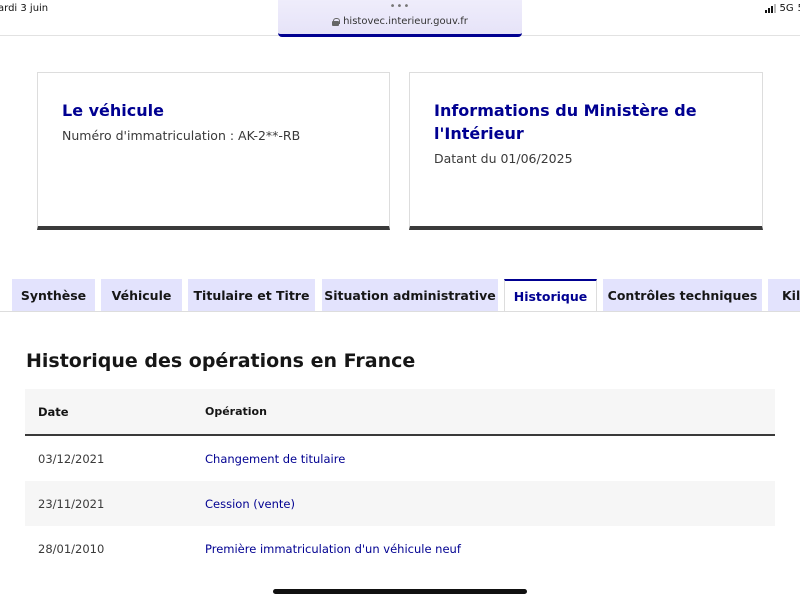 This screenshot has height=600, width=800. What do you see at coordinates (400, 591) in the screenshot?
I see `home-indicator` at bounding box center [400, 591].